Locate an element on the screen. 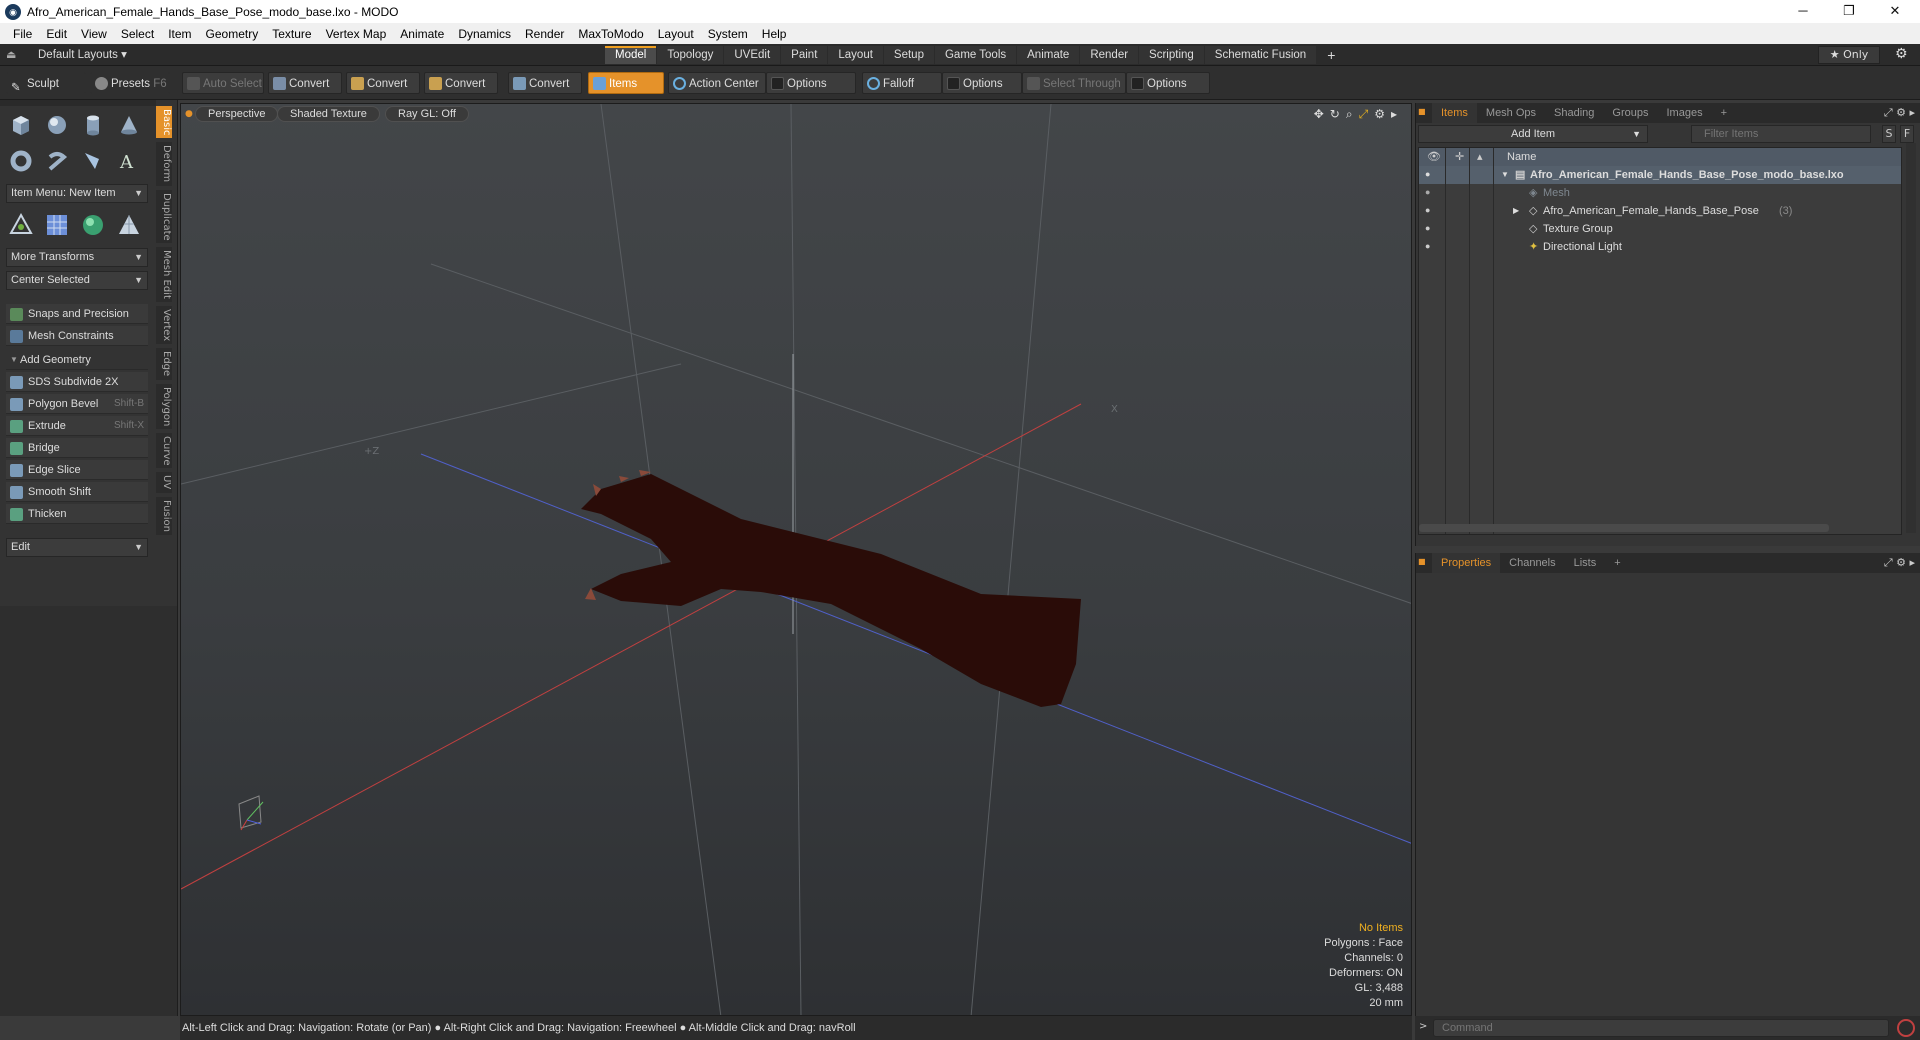 Image resolution: width=1920 pixels, height=1040 pixels. menu-render: Render is located at coordinates (544, 34).